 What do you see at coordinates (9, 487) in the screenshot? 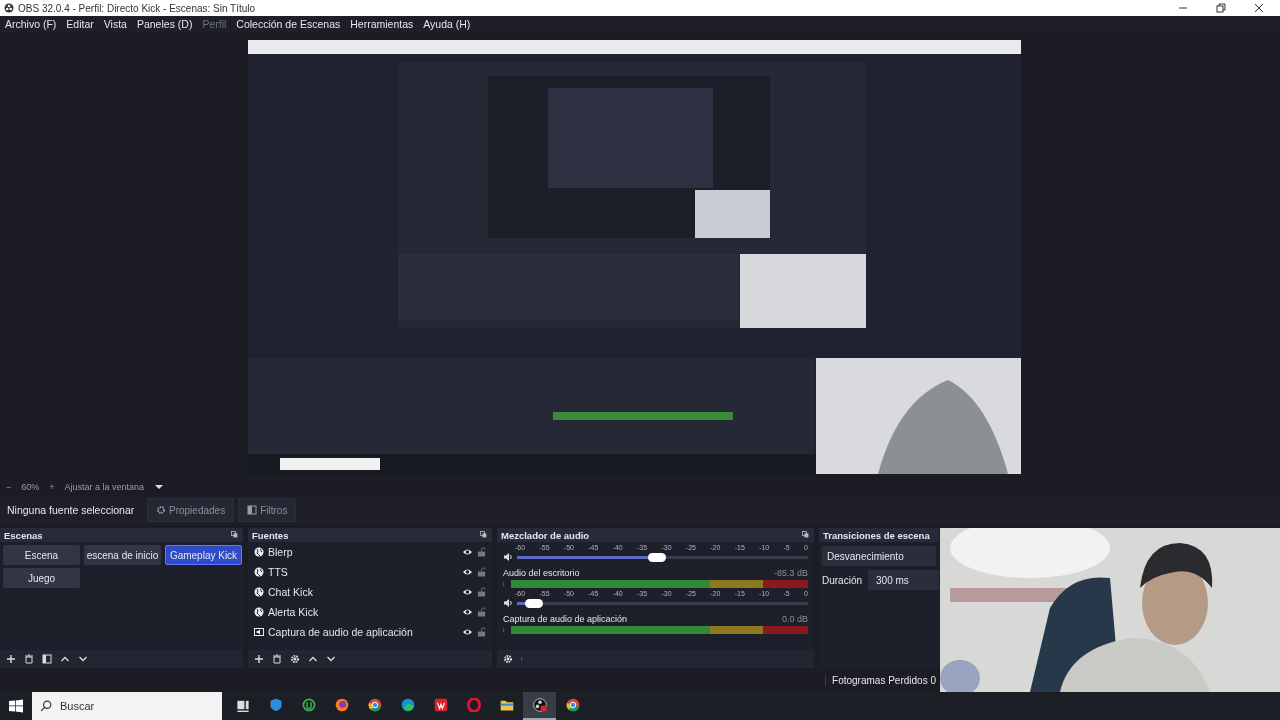
I see `zoom-out-button: −` at bounding box center [9, 487].